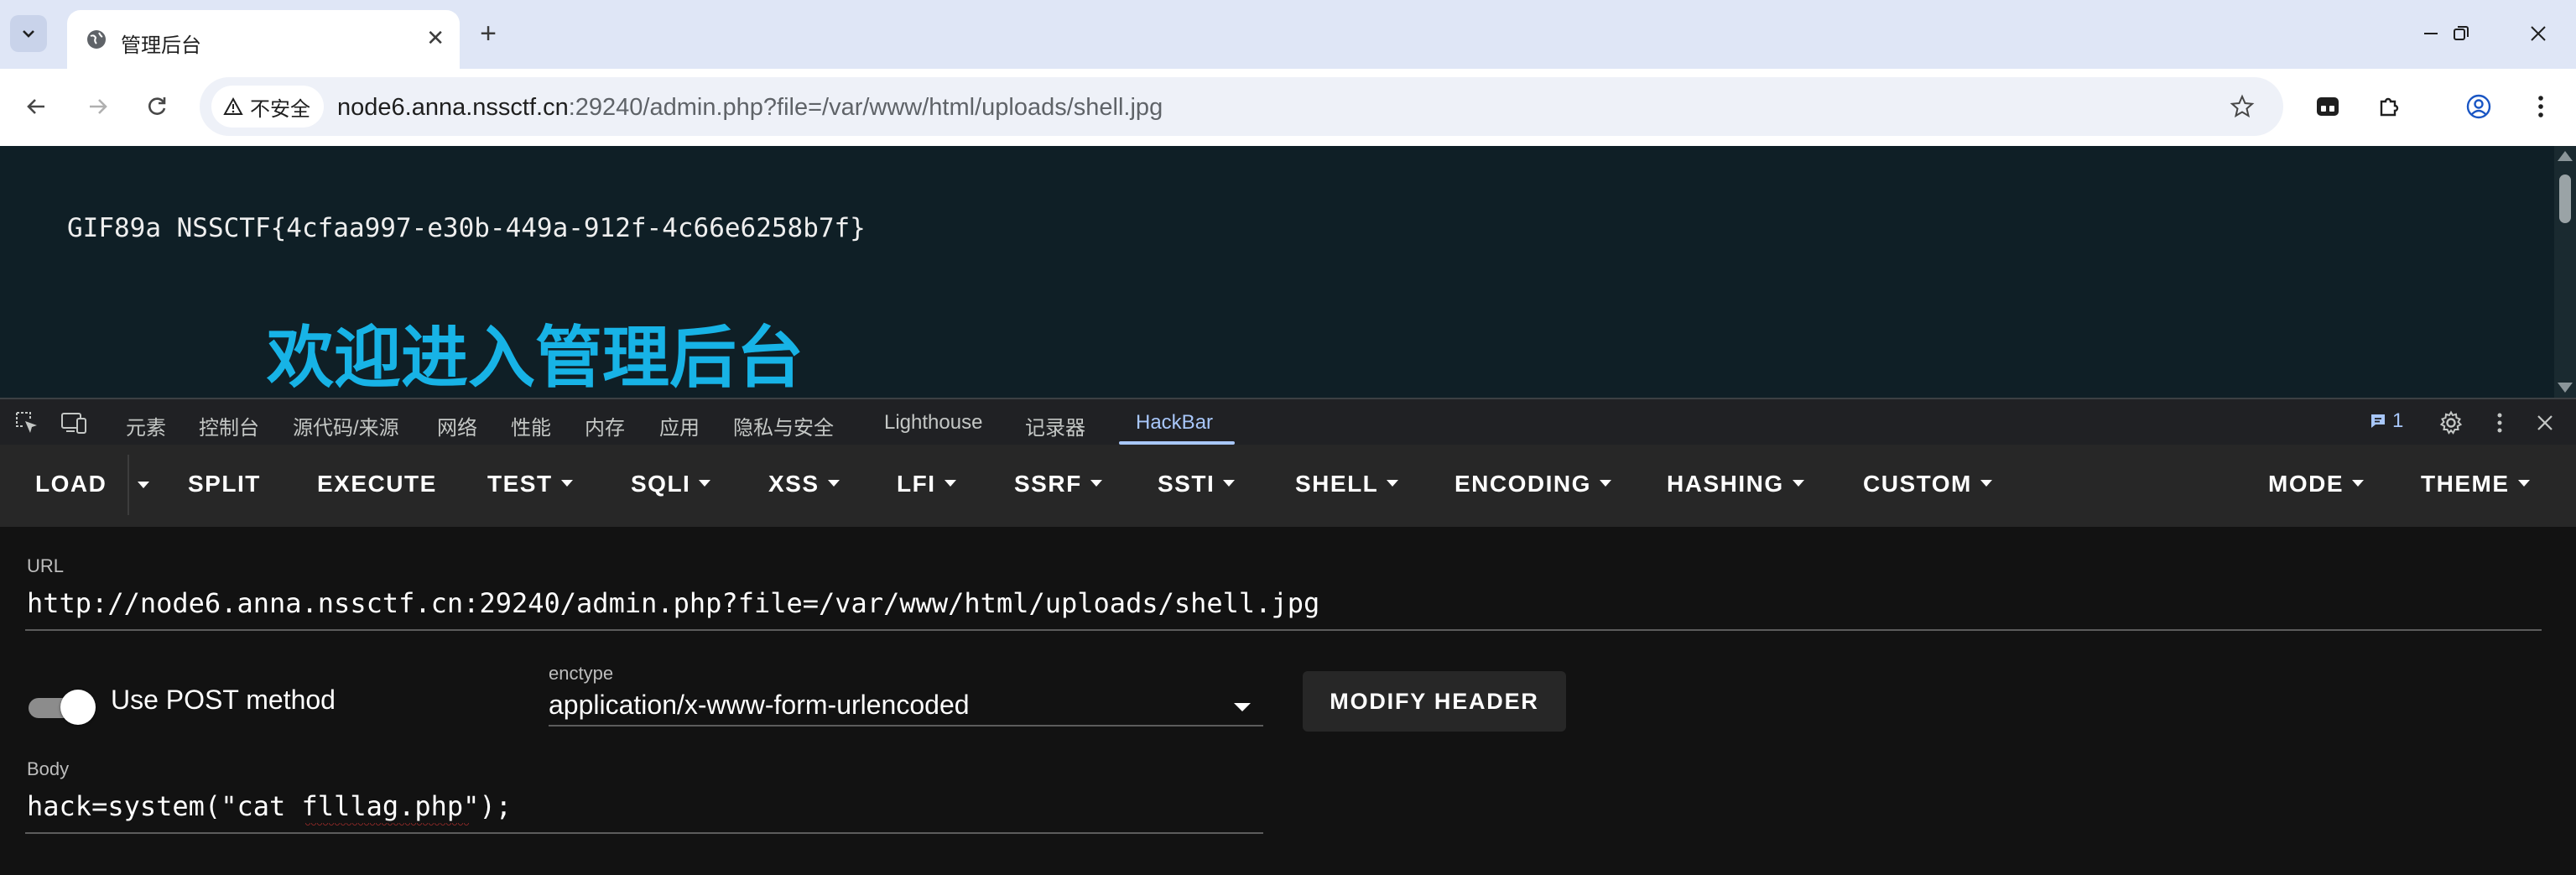 The image size is (2576, 875). Describe the element at coordinates (1055, 425) in the screenshot. I see `tab-recorder: 记录器` at that location.